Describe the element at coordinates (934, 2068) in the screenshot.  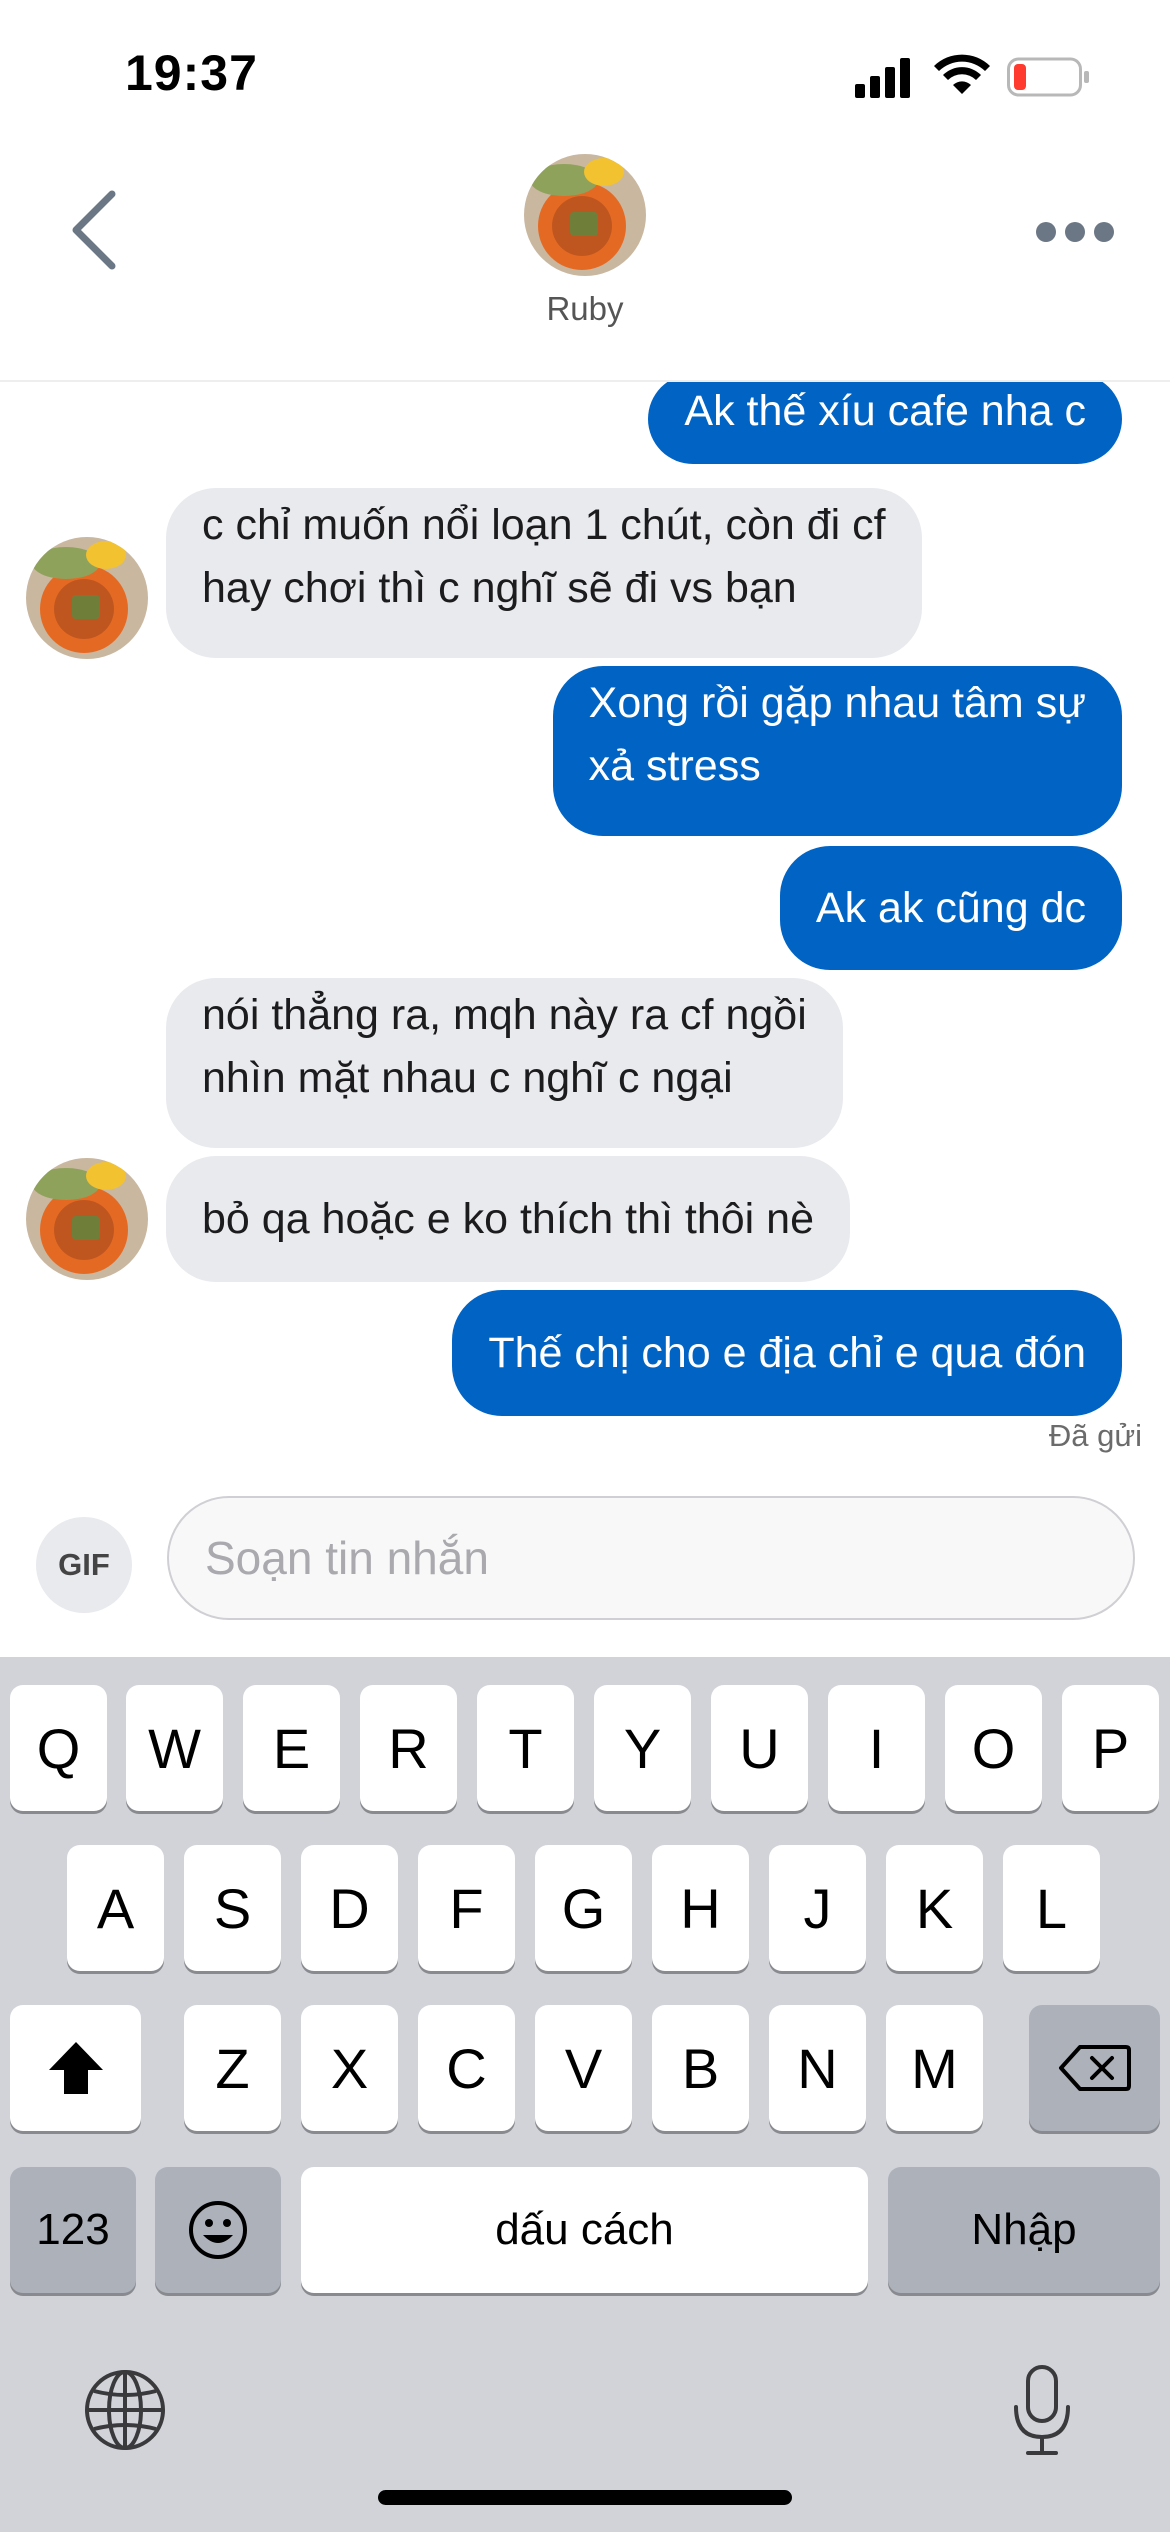
I see `key-m: M` at that location.